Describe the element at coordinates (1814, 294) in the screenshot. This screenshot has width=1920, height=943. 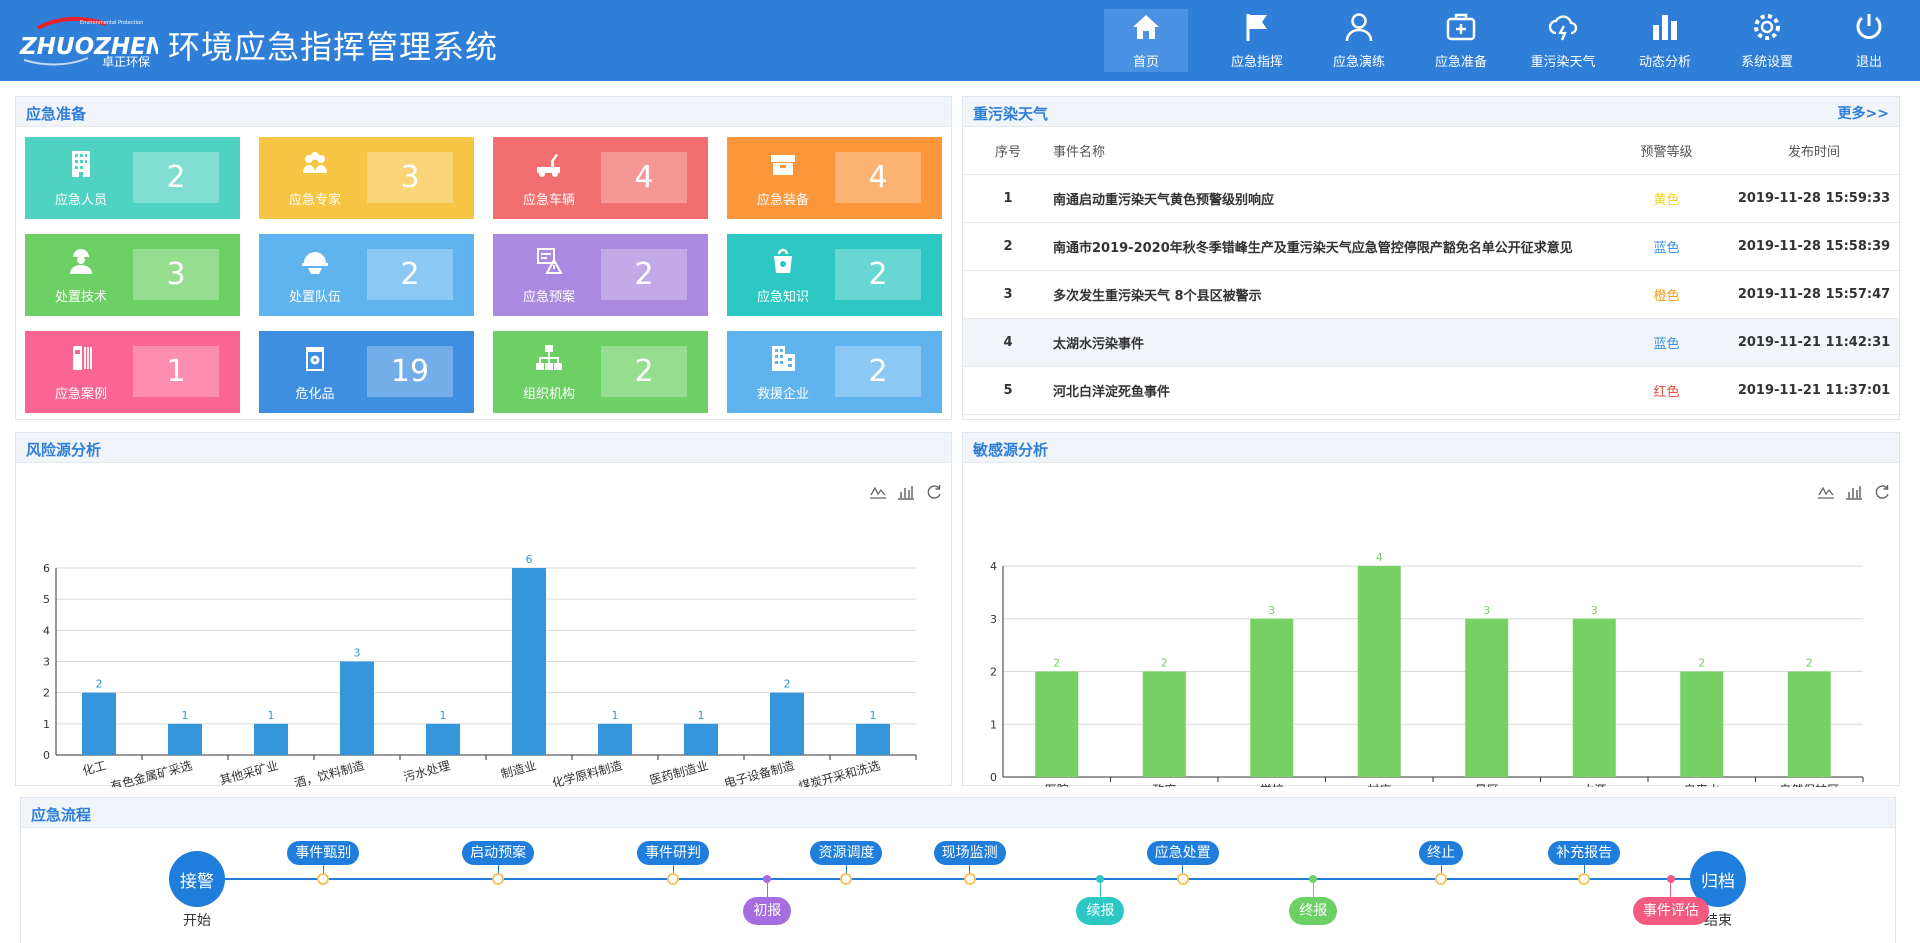
I see `row-time: 2019-11-28 15:57:47` at that location.